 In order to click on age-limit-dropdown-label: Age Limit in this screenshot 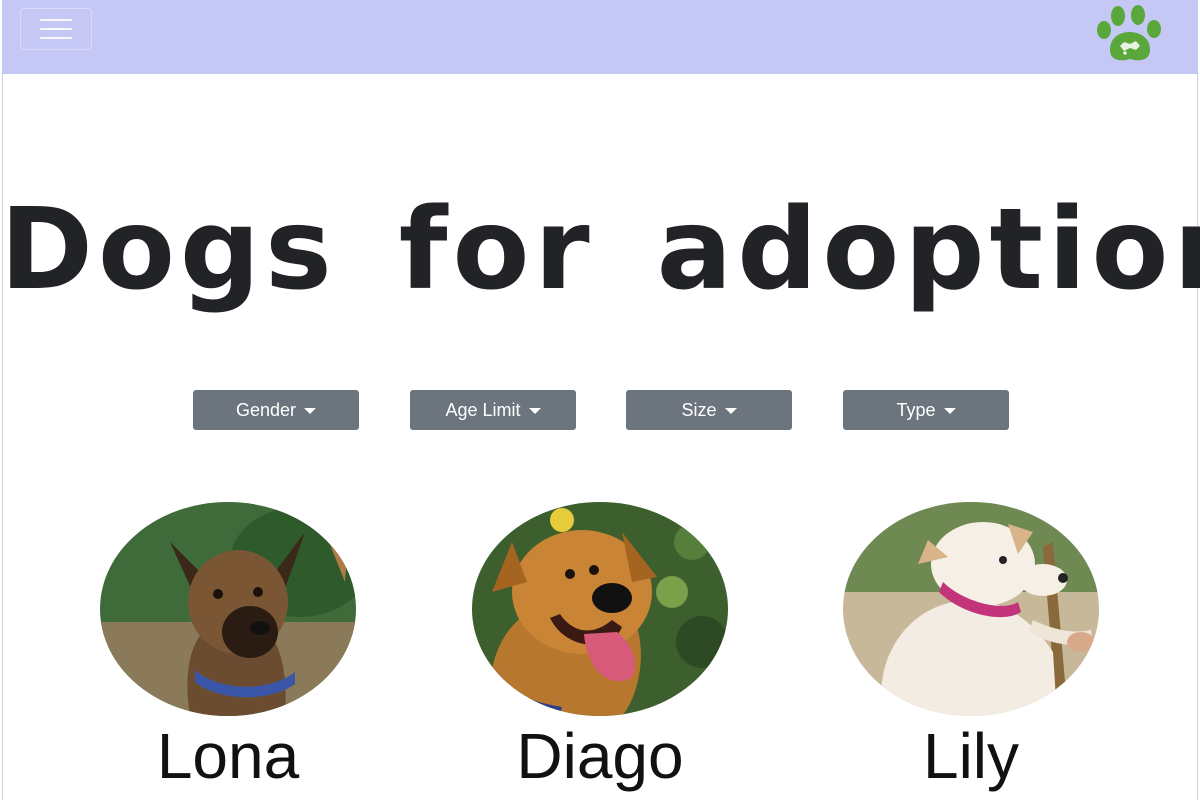, I will do `click(483, 409)`.